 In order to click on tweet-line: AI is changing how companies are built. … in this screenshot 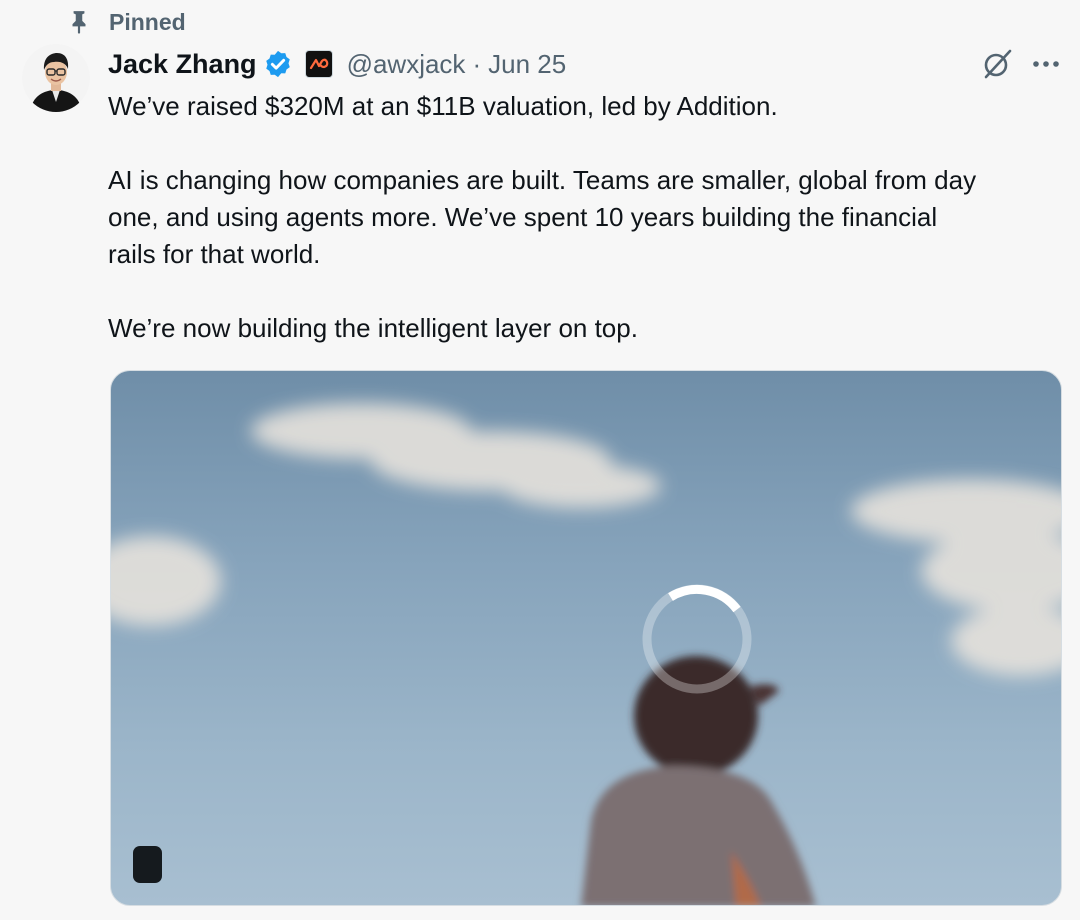, I will do `click(542, 180)`.